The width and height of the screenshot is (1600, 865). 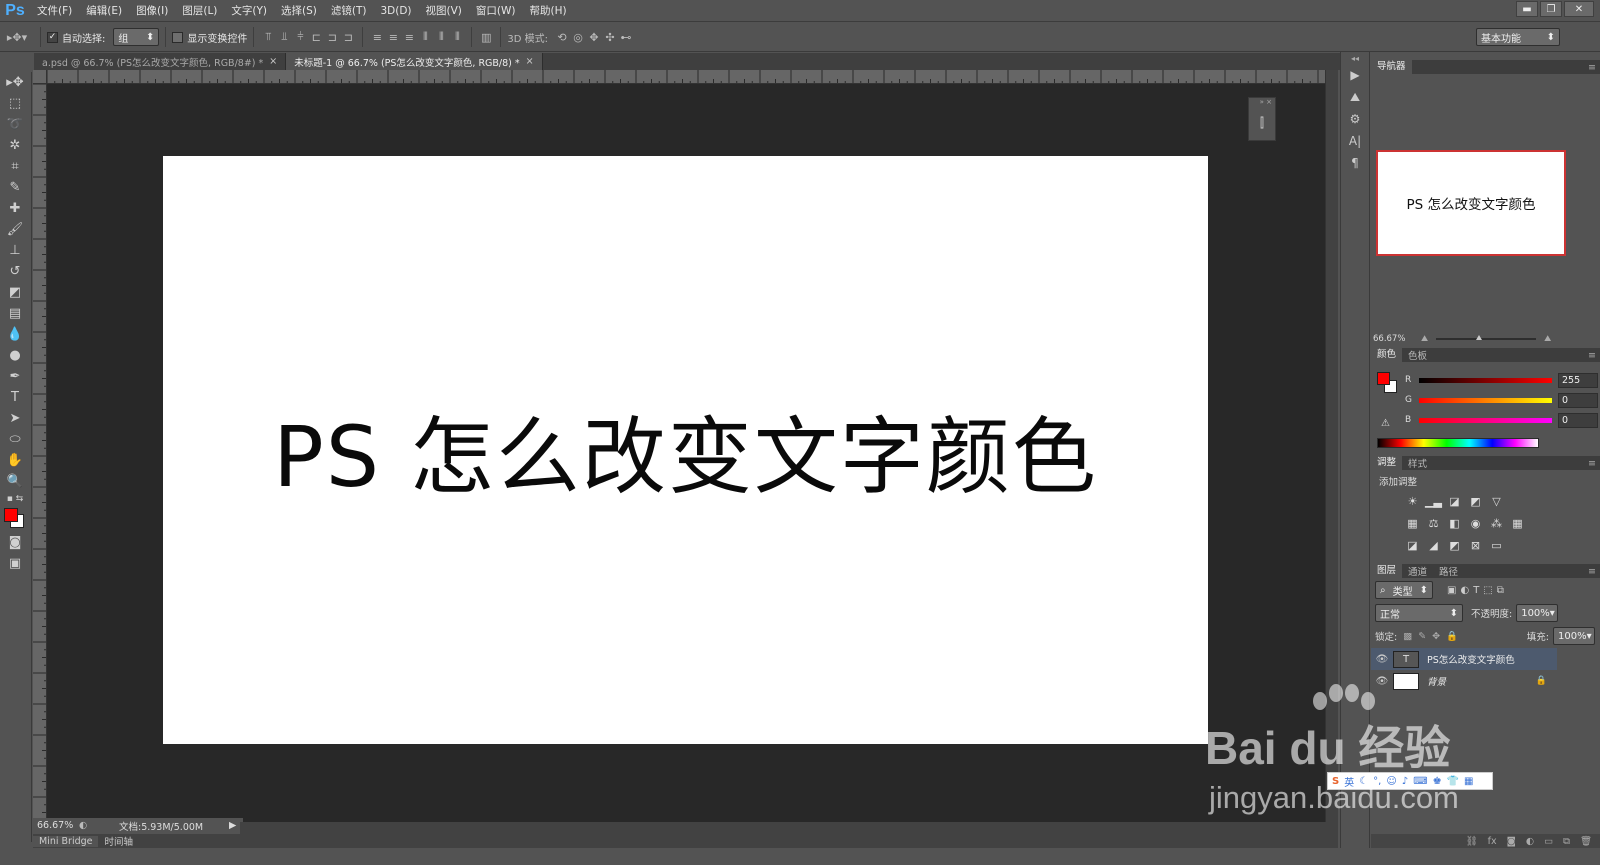 What do you see at coordinates (15, 397) in the screenshot?
I see `type-tool-icon: T` at bounding box center [15, 397].